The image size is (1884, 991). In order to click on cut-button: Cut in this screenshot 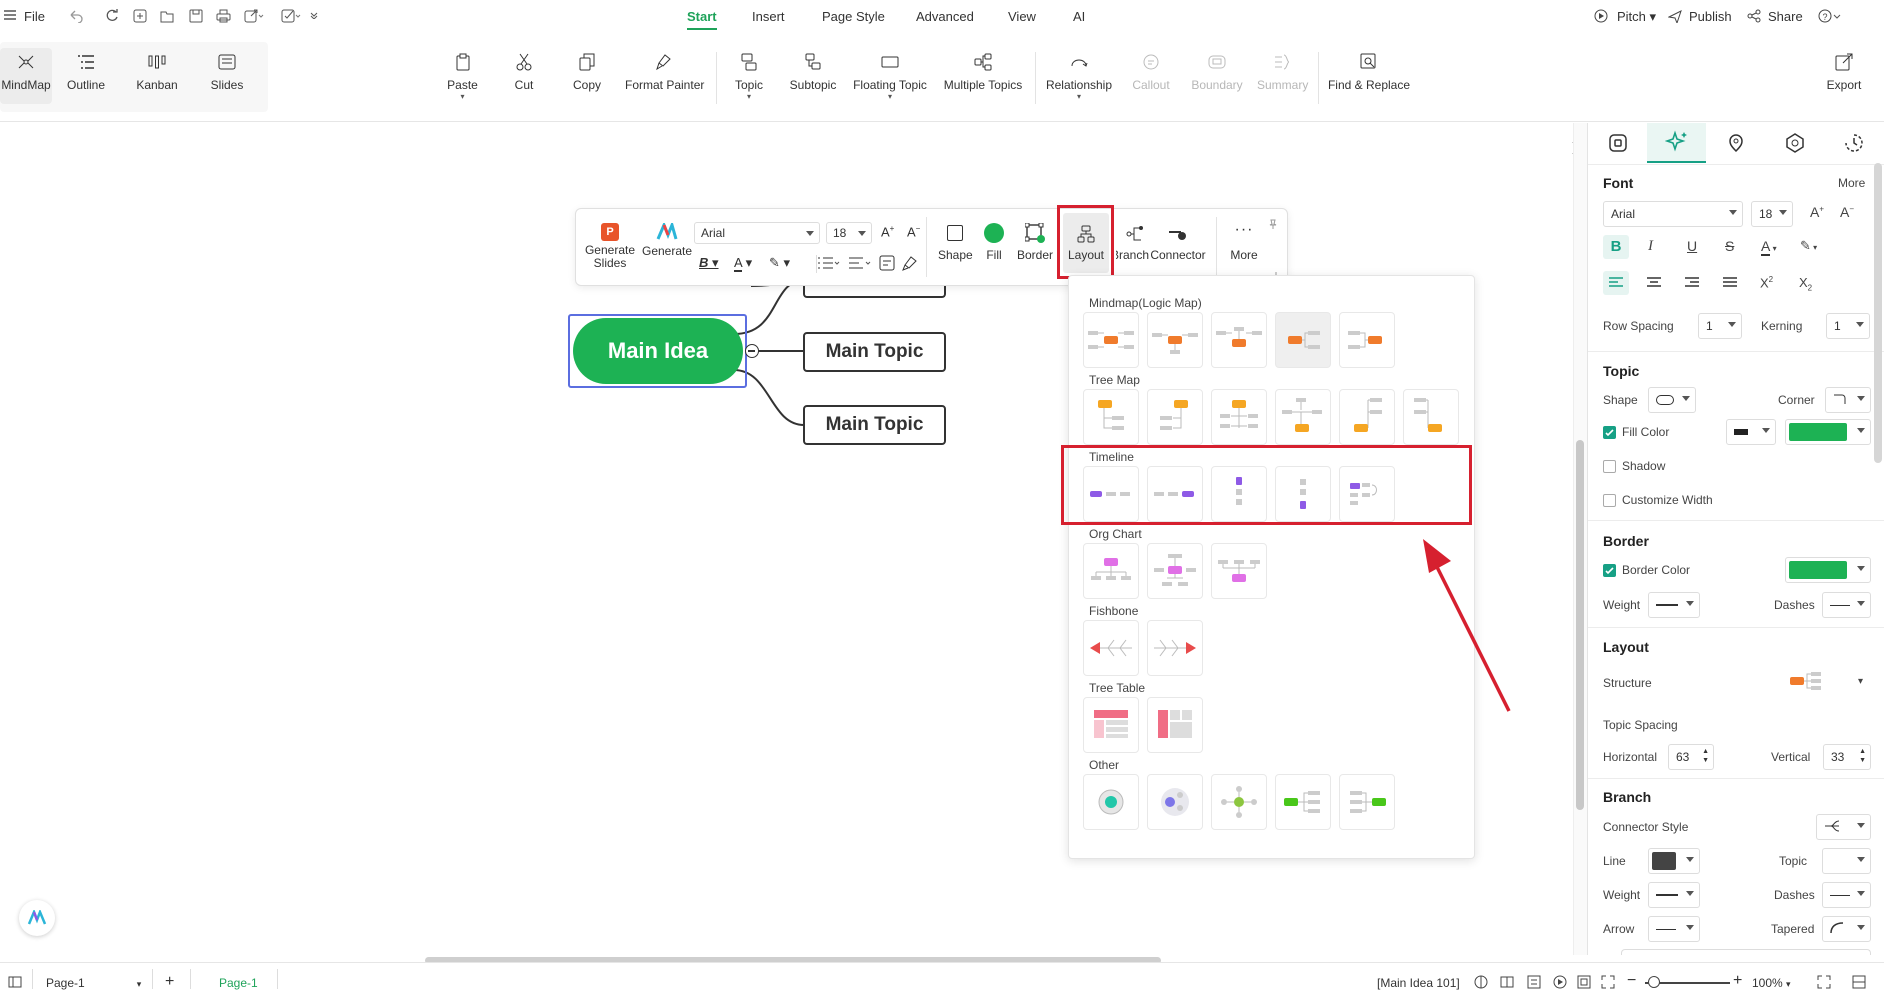, I will do `click(524, 71)`.